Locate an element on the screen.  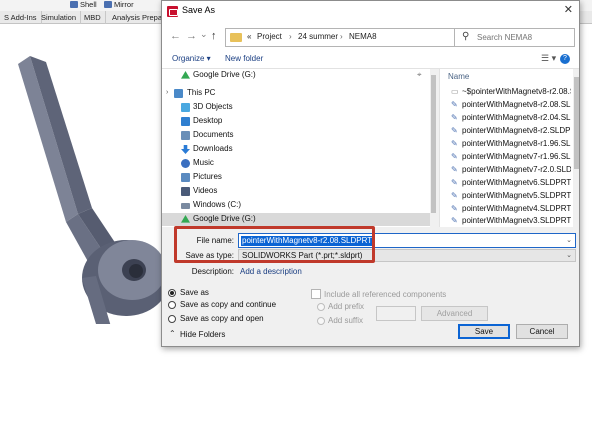
sidebar-item-google-drive: Google Drive (G:) ⌖ is located at coordinates (296, 75).